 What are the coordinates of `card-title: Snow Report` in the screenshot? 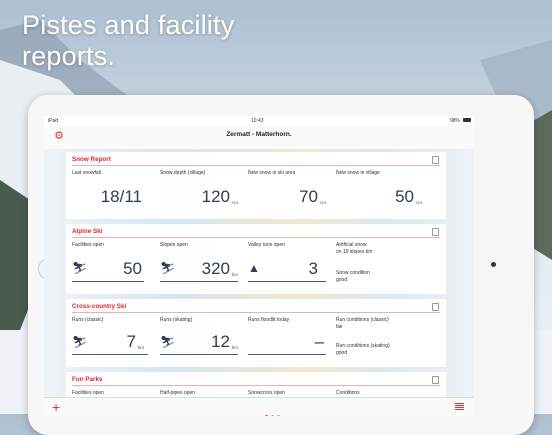 It's located at (91, 159).